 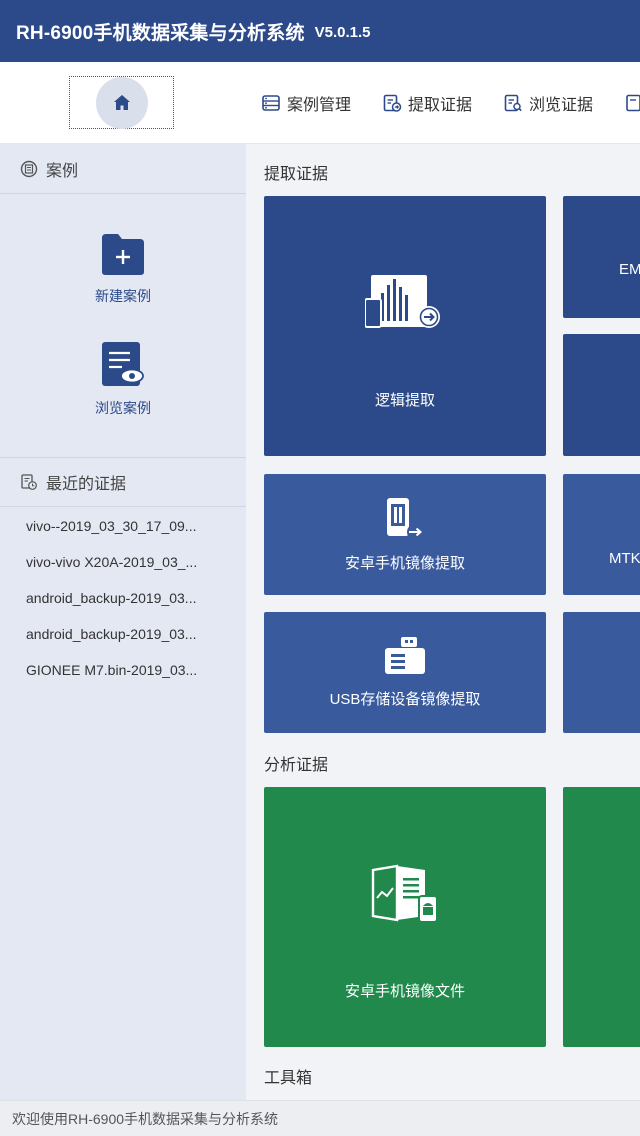 What do you see at coordinates (296, 174) in the screenshot?
I see `extract-section-title: 提取证据` at bounding box center [296, 174].